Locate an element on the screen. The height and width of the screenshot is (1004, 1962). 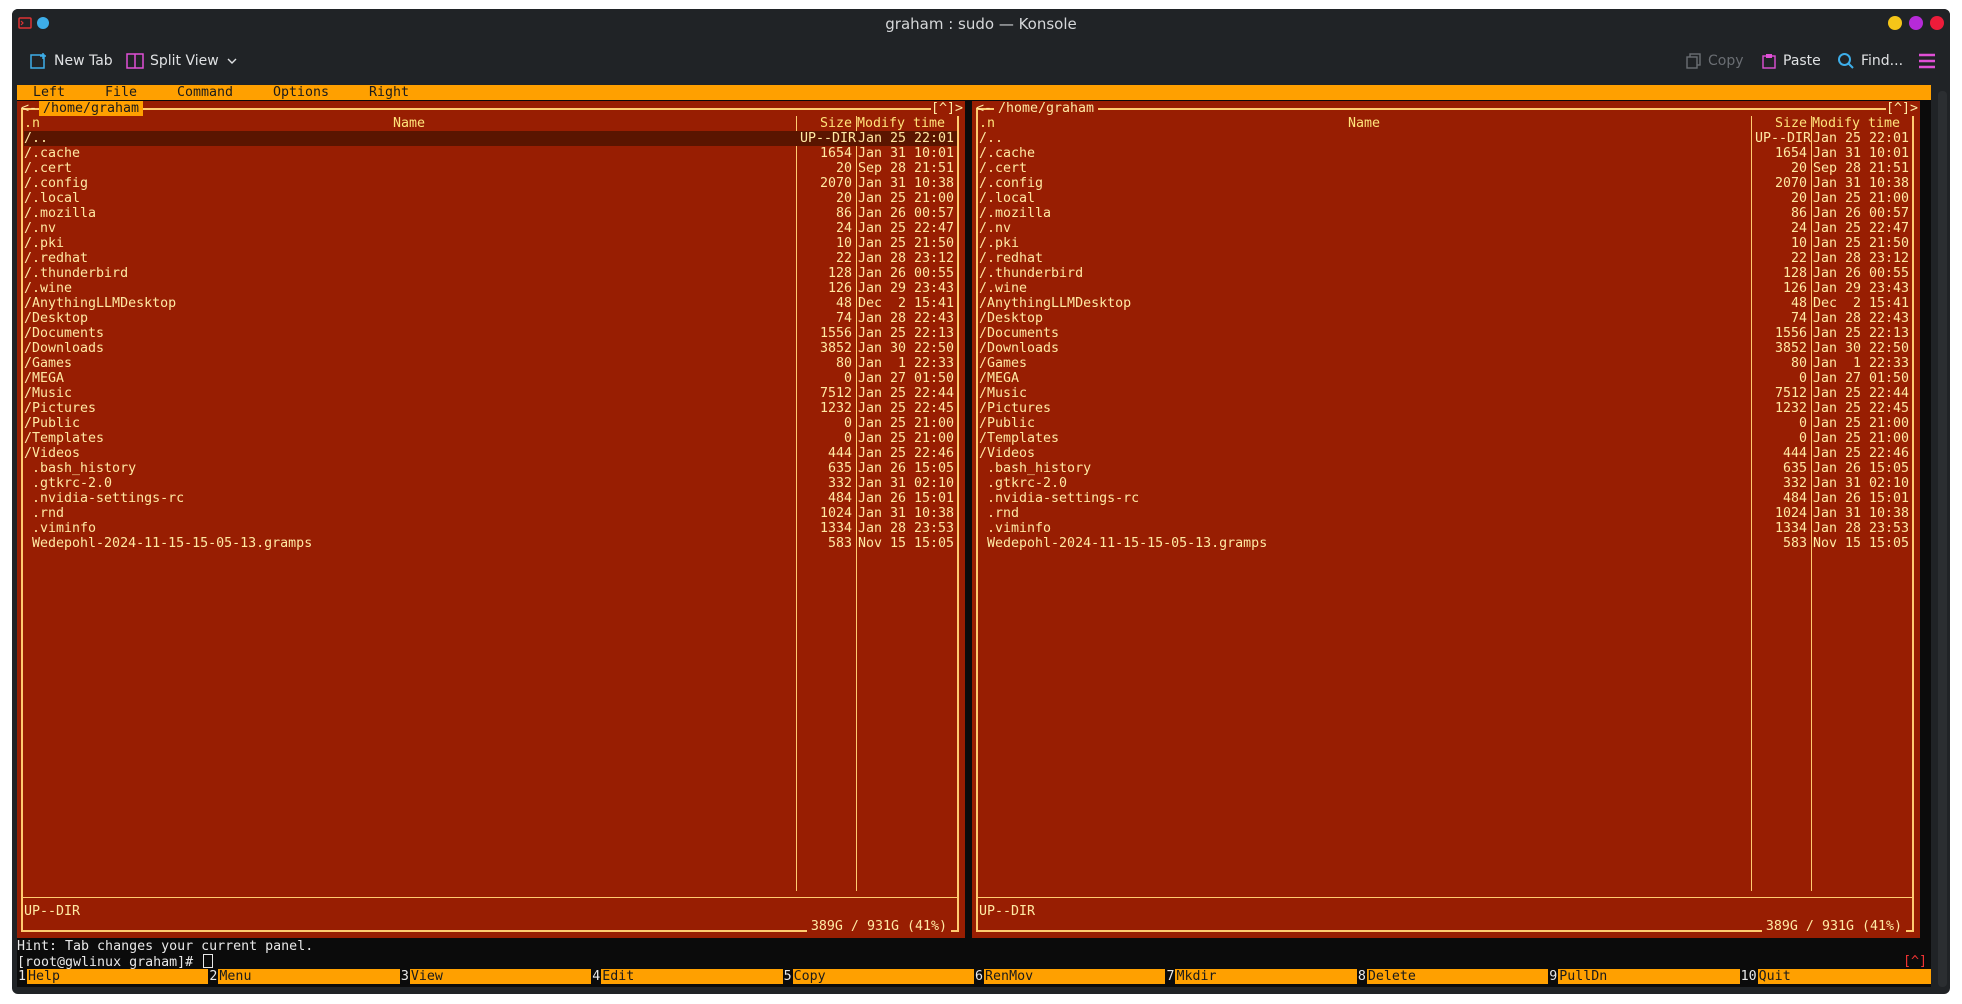
close-button is located at coordinates (1937, 23).